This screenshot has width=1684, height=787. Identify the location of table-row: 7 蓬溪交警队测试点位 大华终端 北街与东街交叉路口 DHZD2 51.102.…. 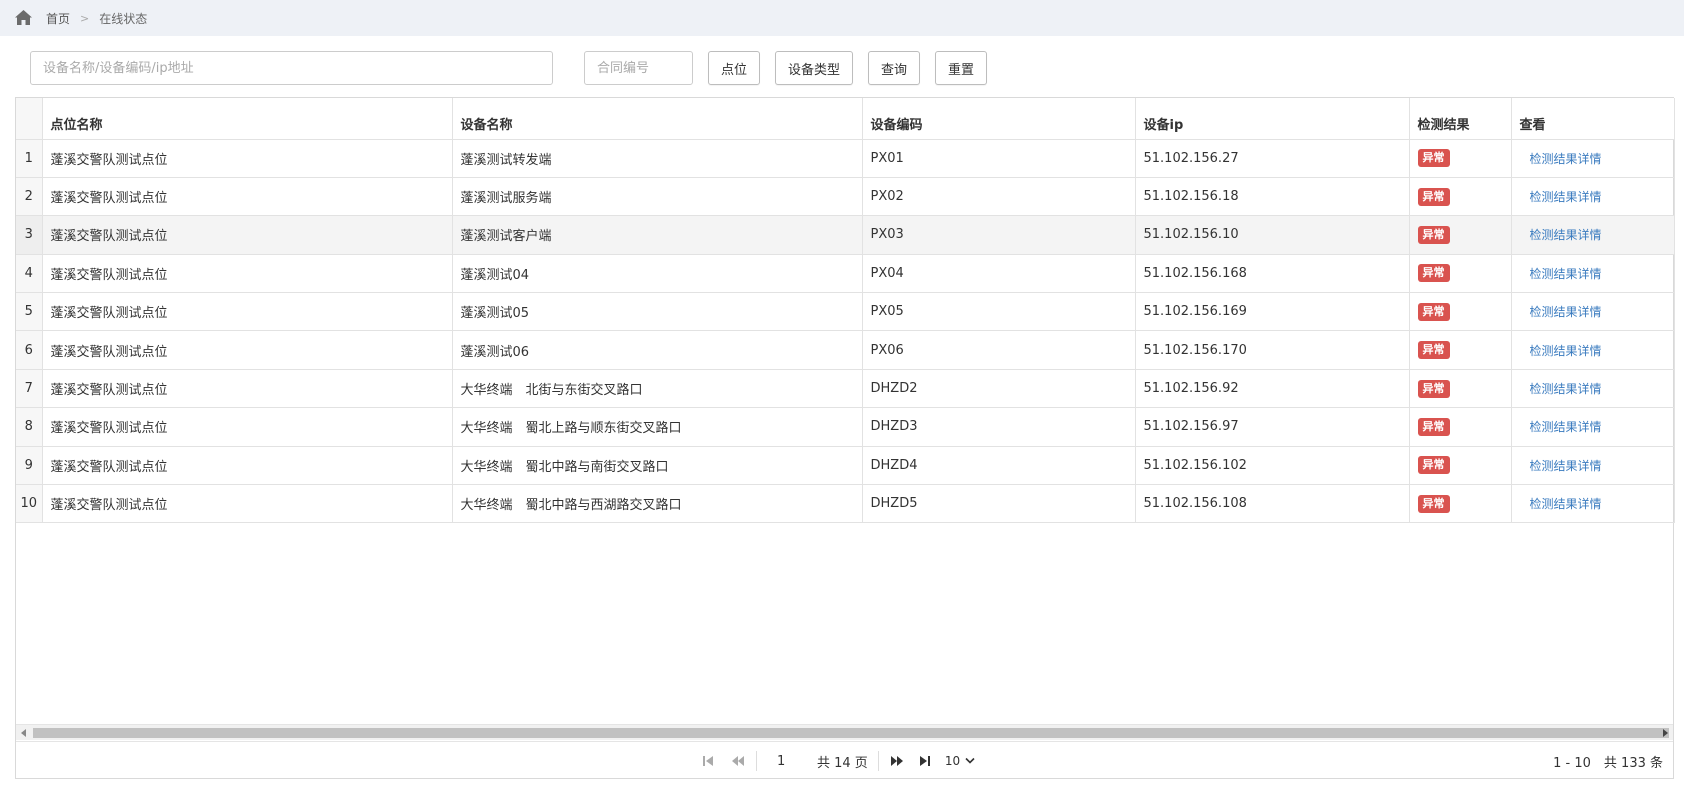
(845, 389).